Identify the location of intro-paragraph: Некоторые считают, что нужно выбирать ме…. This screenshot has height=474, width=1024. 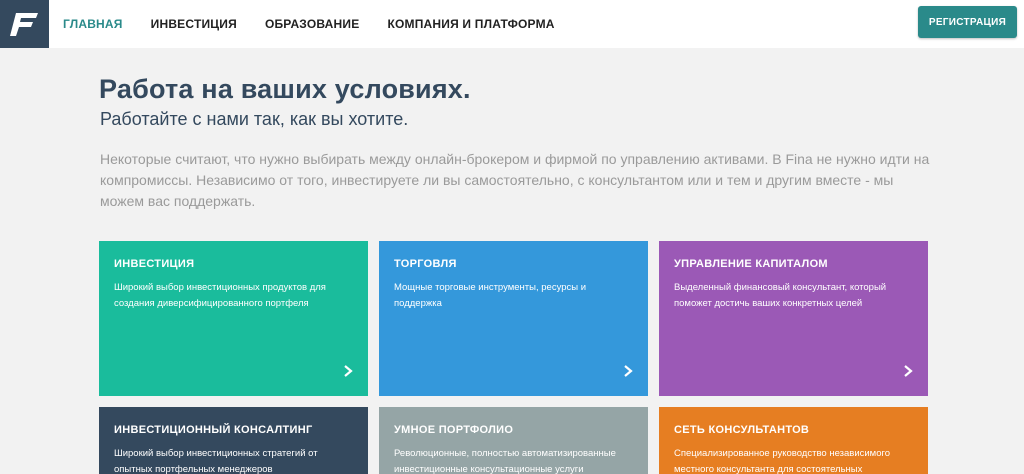
(515, 180).